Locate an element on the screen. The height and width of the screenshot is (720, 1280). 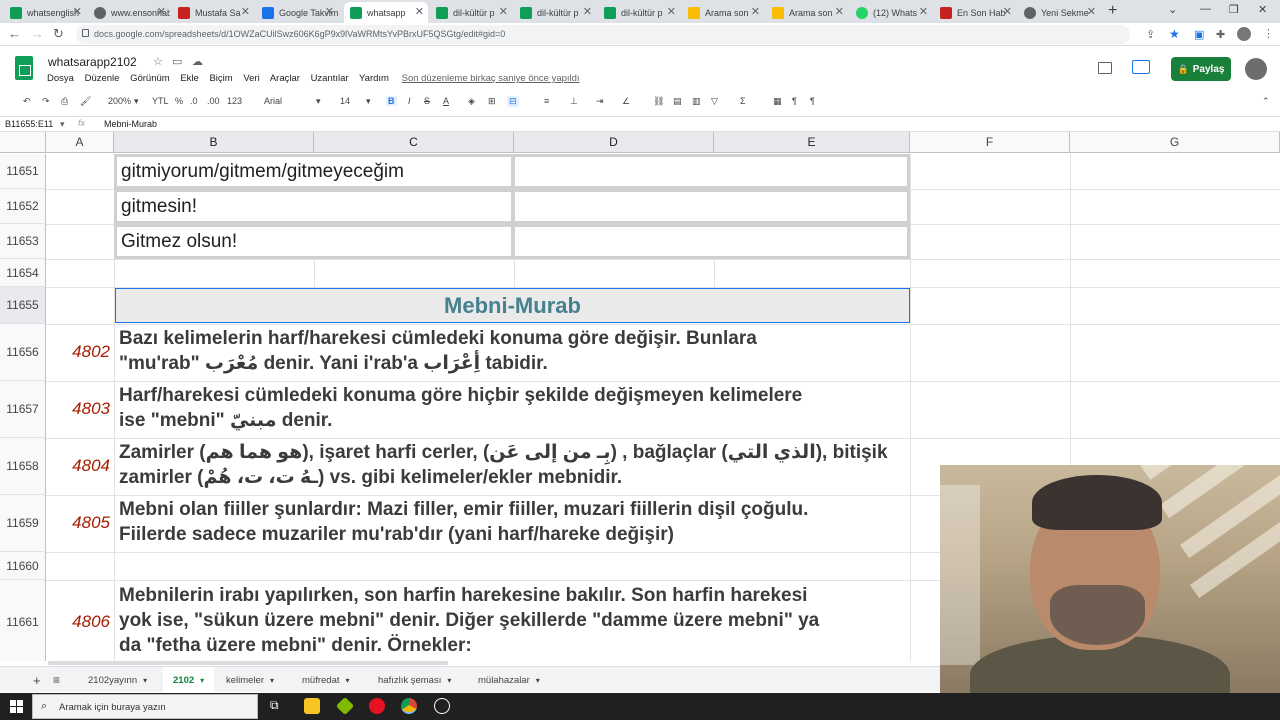
column-header-d: D is located at coordinates (614, 142).